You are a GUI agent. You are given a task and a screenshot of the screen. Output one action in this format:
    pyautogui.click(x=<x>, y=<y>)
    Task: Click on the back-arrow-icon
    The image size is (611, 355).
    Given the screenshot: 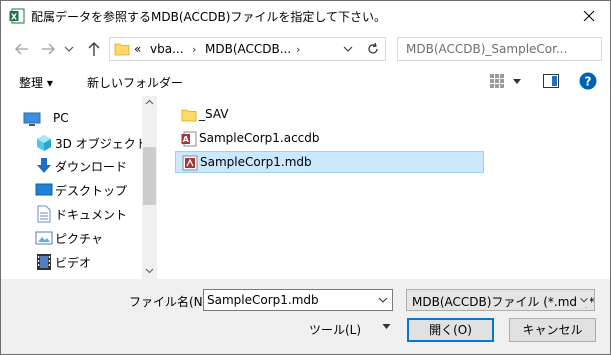 What is the action you would take?
    pyautogui.click(x=22, y=49)
    